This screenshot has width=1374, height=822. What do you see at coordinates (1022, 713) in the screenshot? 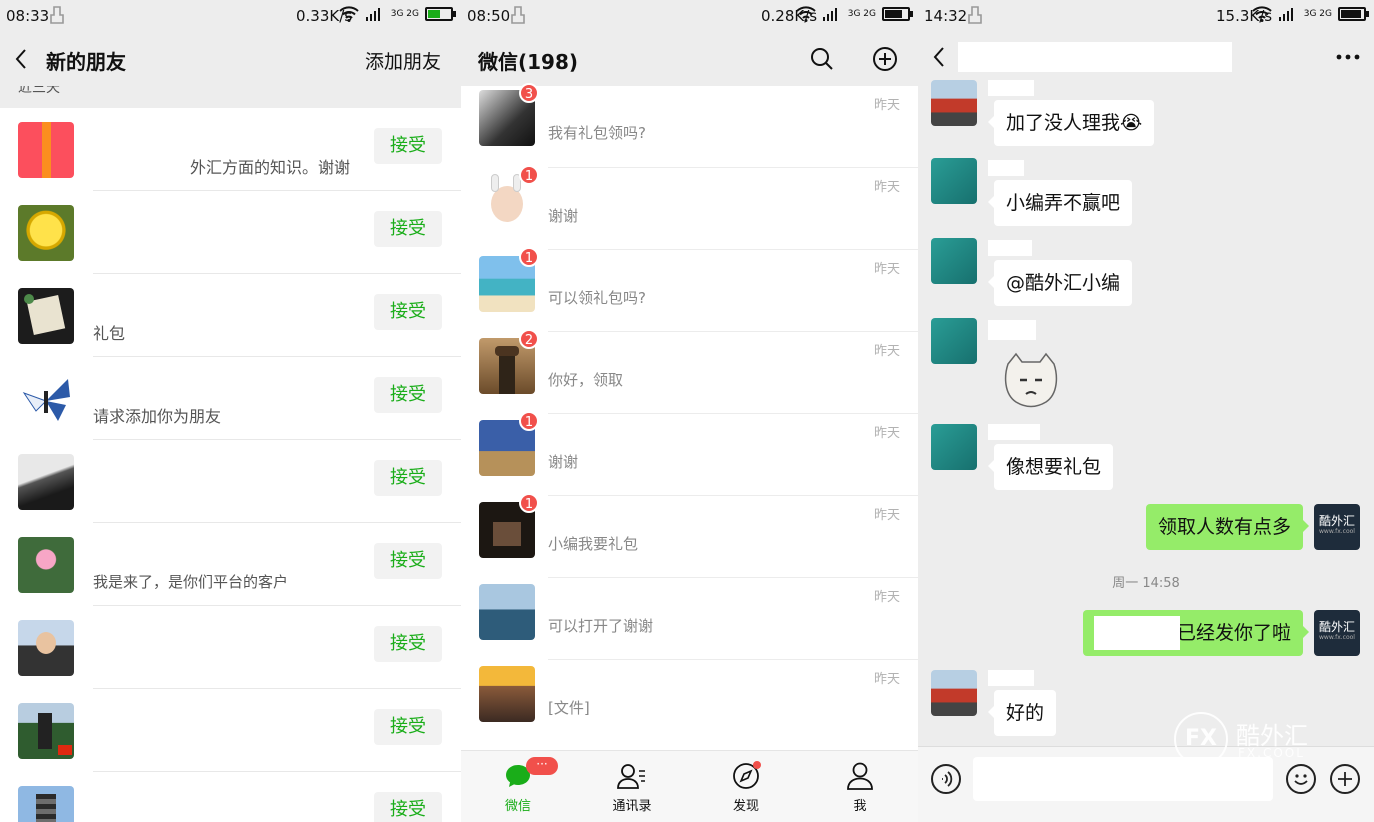
I see `message-bubble: 好的` at bounding box center [1022, 713].